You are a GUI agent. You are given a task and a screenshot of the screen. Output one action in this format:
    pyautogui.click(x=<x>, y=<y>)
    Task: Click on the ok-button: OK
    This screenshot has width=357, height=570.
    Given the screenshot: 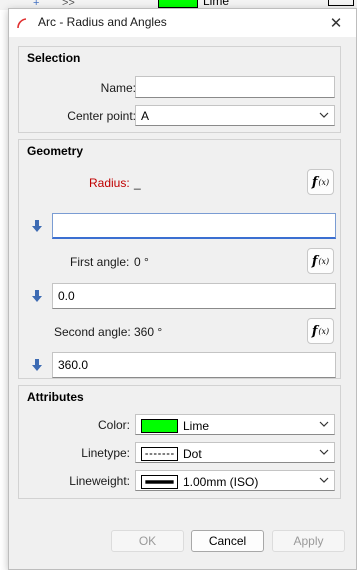 What is the action you would take?
    pyautogui.click(x=147, y=541)
    